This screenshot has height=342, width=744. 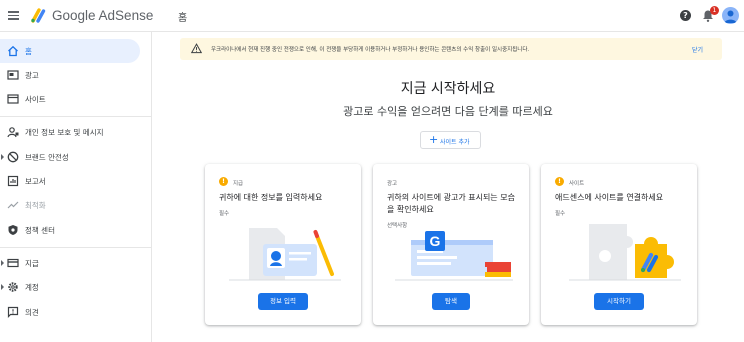 I want to click on sidebar-item-privacy: 개인 정보 보호 및 메시지, so click(x=70, y=132).